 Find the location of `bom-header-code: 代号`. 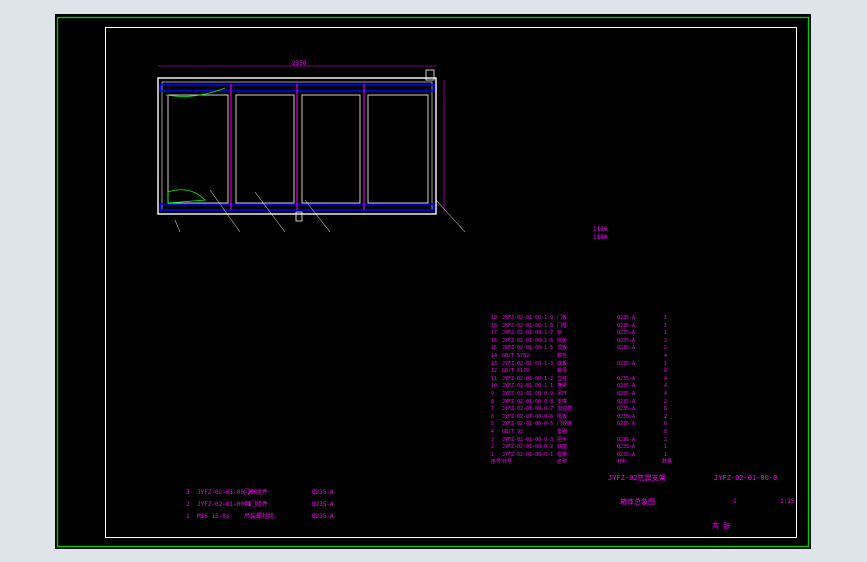

bom-header-code: 代号 is located at coordinates (507, 462).